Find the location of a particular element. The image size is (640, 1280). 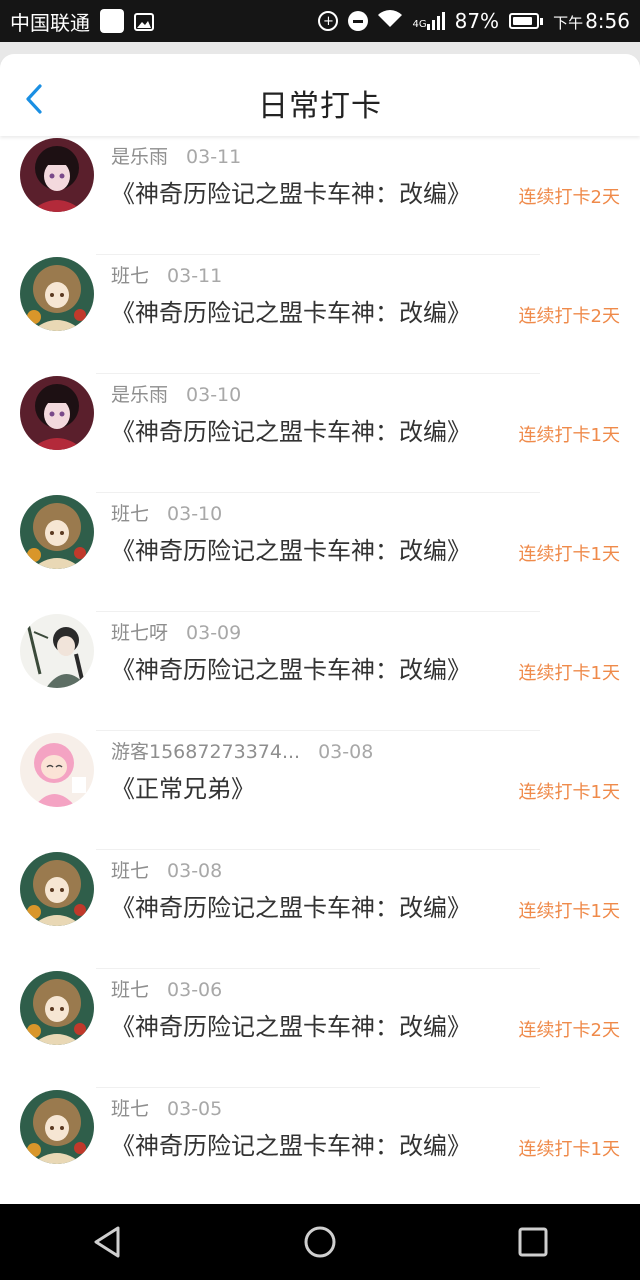

user-meta: 班七 03-05 is located at coordinates (166, 1107).